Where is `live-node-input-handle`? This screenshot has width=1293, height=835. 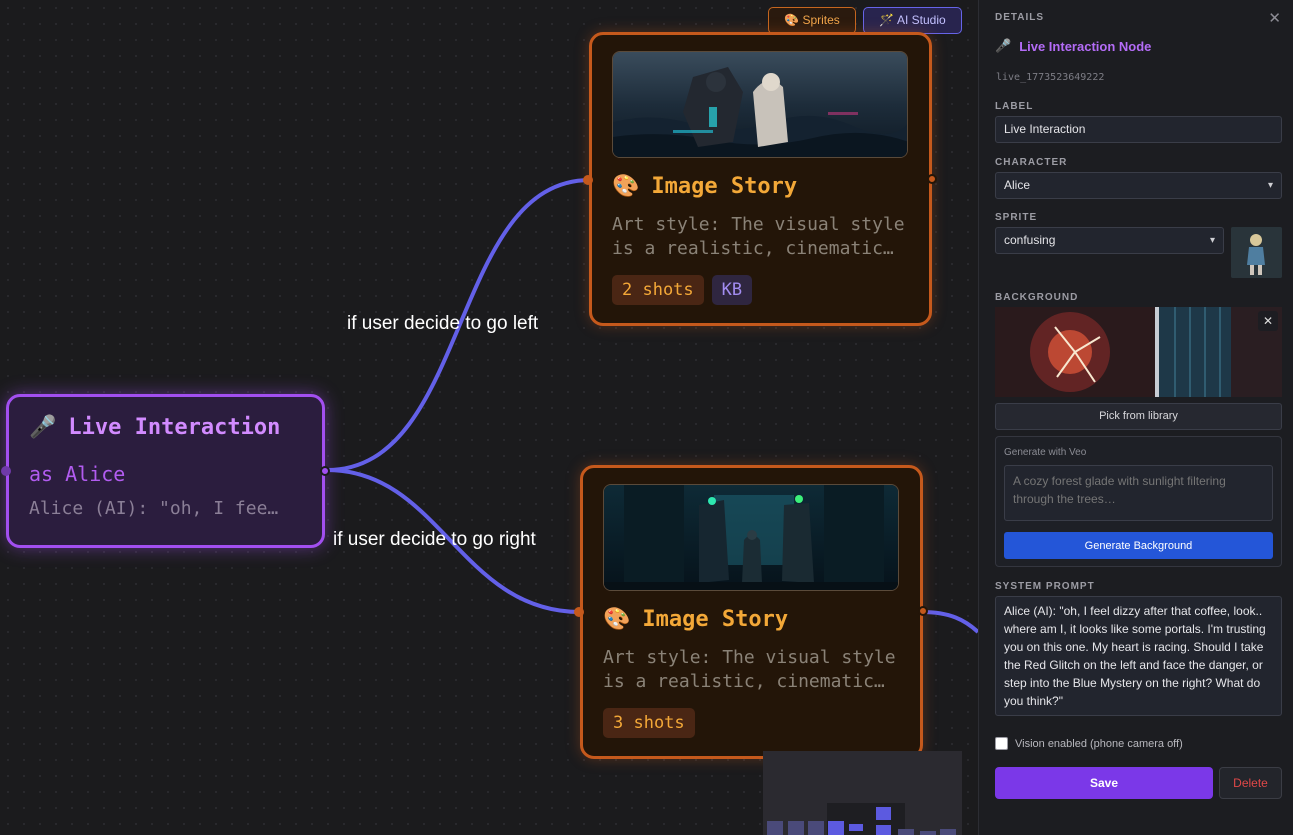 live-node-input-handle is located at coordinates (6, 471).